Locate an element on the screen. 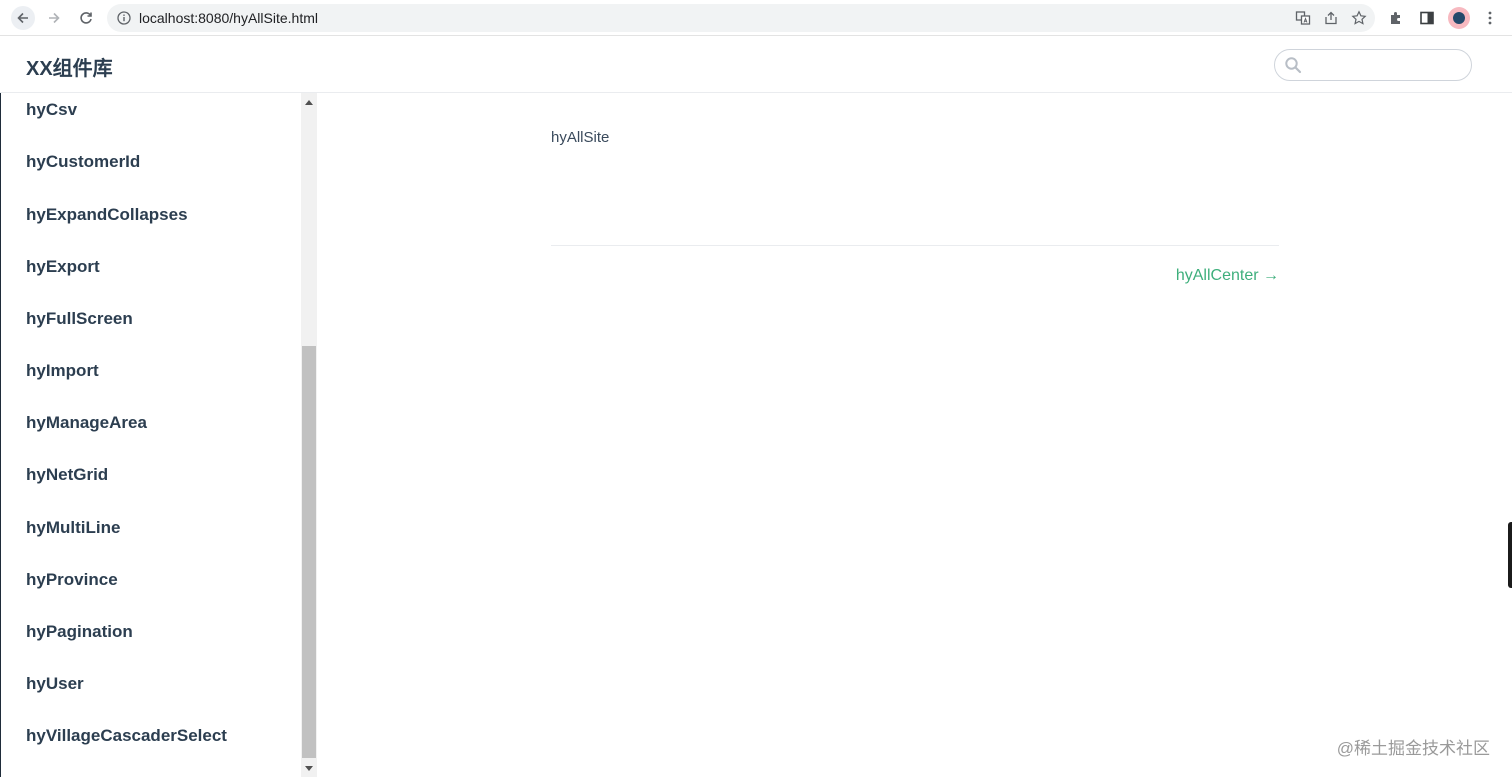 The width and height of the screenshot is (1512, 777). address-bar: localhost:8080/hyAllSite.html is located at coordinates (741, 18).